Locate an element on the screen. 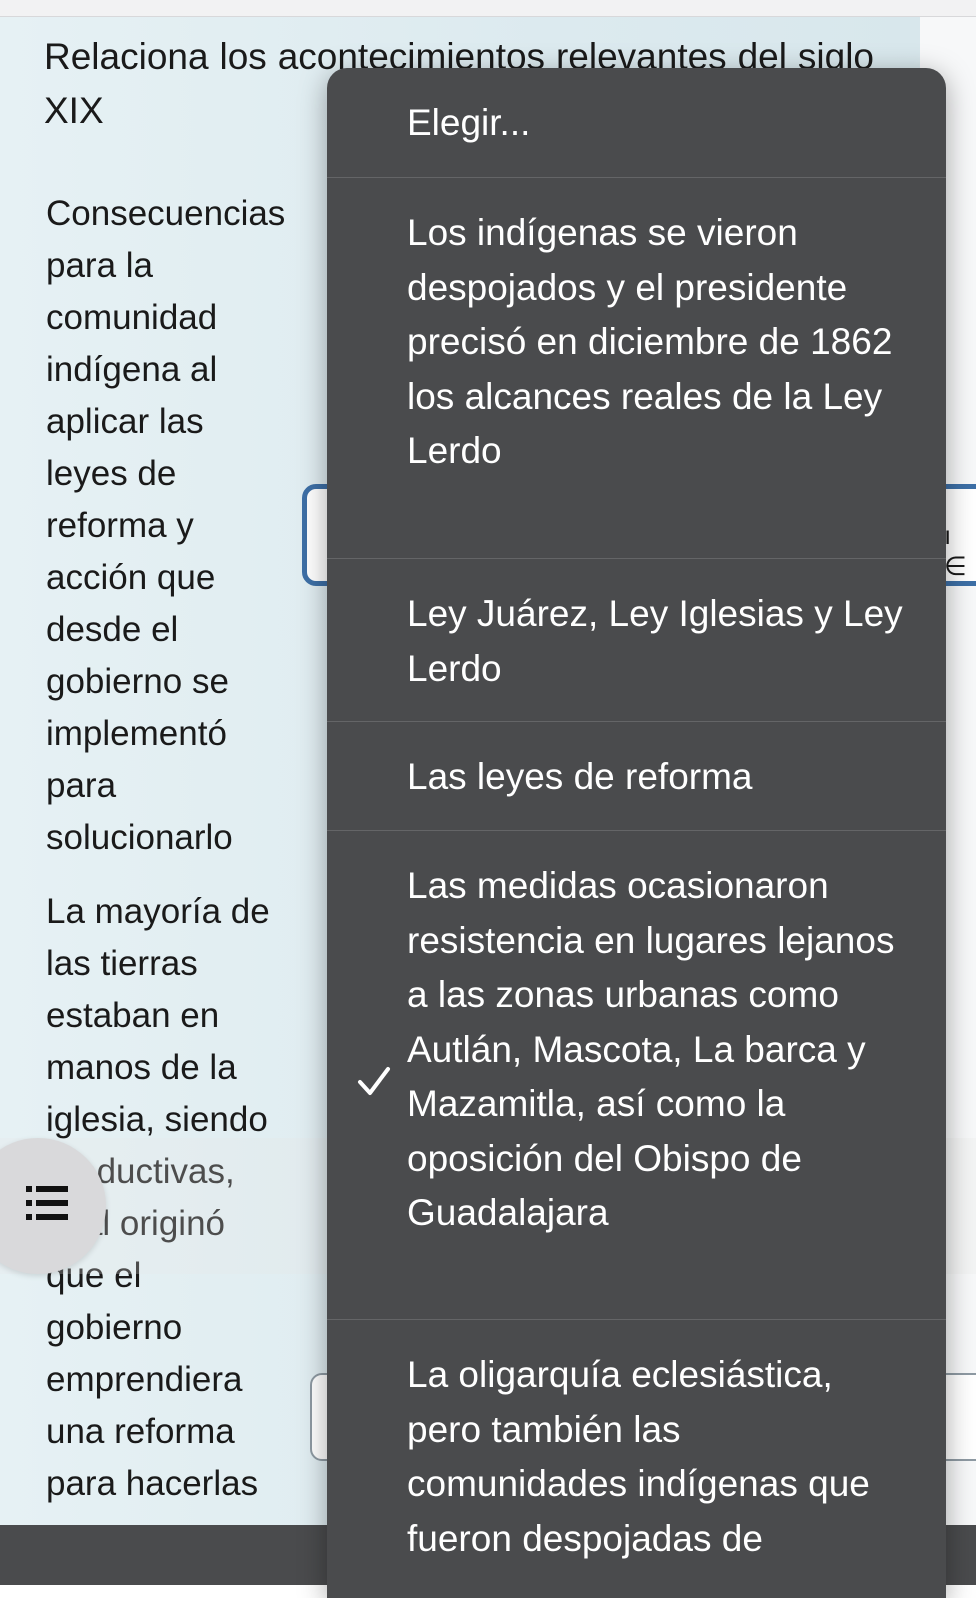 The image size is (976, 1598). answer-select-1-edge: ı ∈ is located at coordinates (955, 550).